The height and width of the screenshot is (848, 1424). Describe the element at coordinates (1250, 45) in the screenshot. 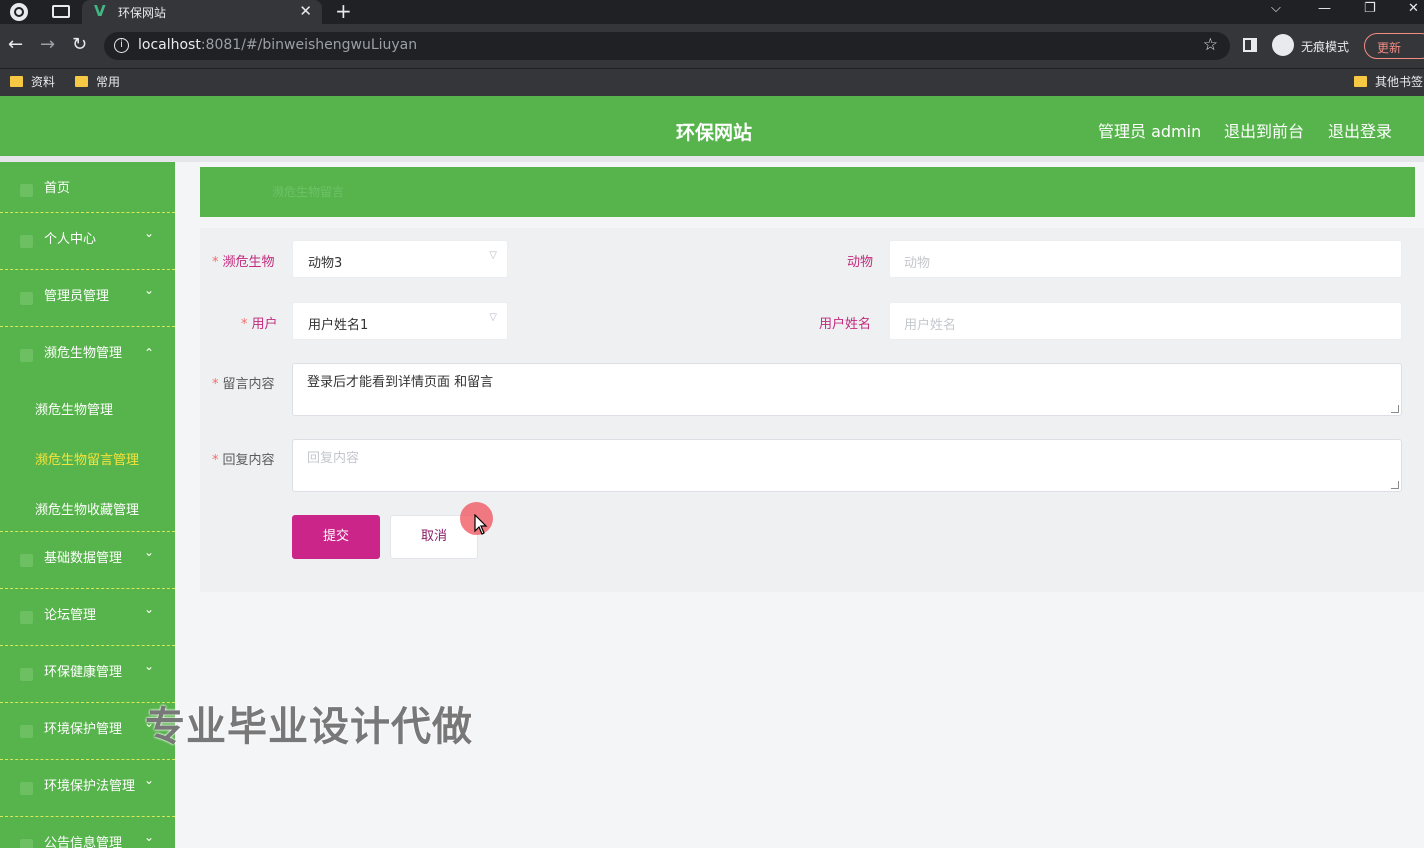

I see `side-panel-icon` at that location.